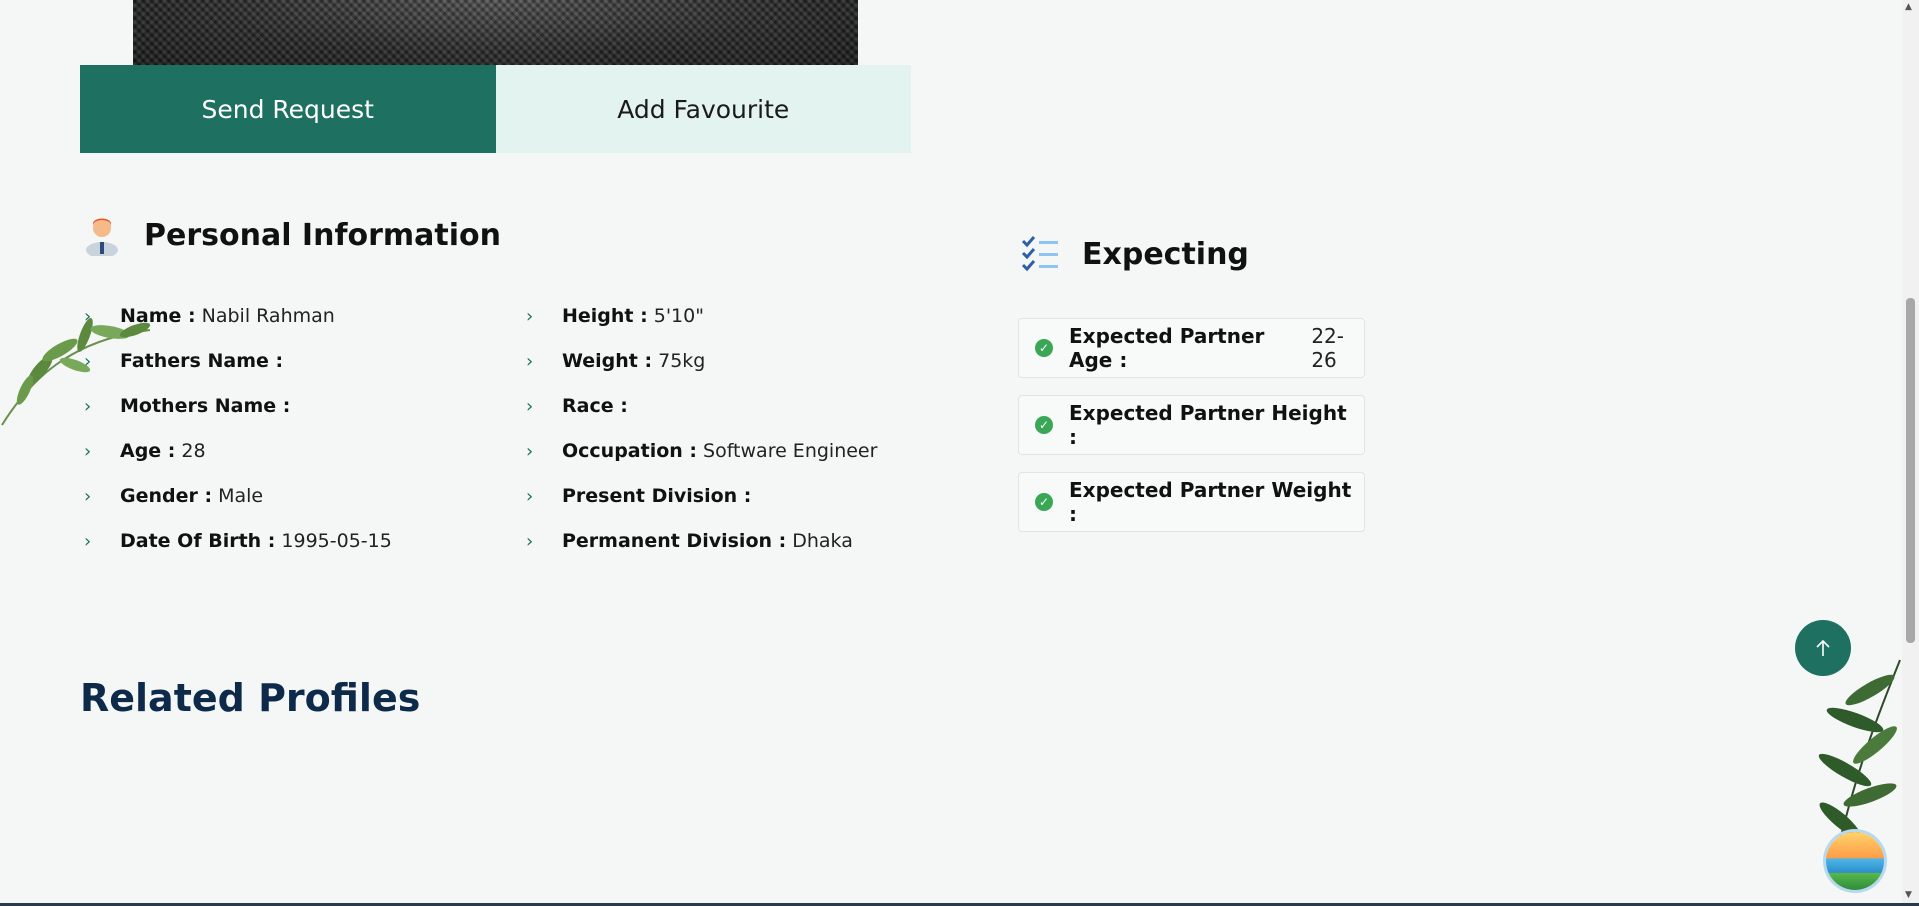  What do you see at coordinates (605, 316) in the screenshot?
I see `info-label: Height :` at bounding box center [605, 316].